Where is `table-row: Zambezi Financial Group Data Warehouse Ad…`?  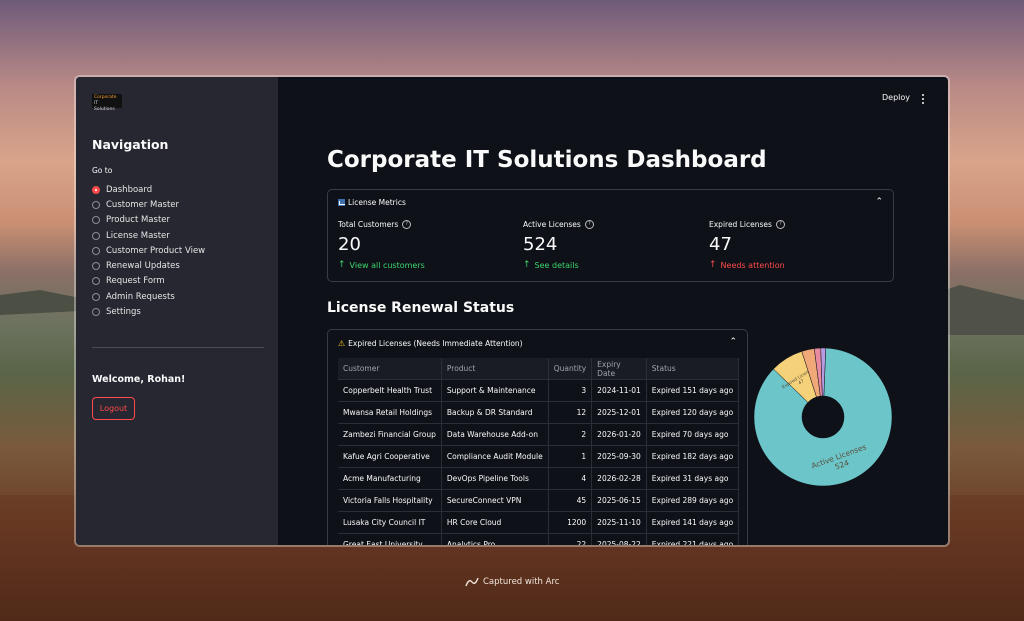 table-row: Zambezi Financial Group Data Warehouse Ad… is located at coordinates (539, 434).